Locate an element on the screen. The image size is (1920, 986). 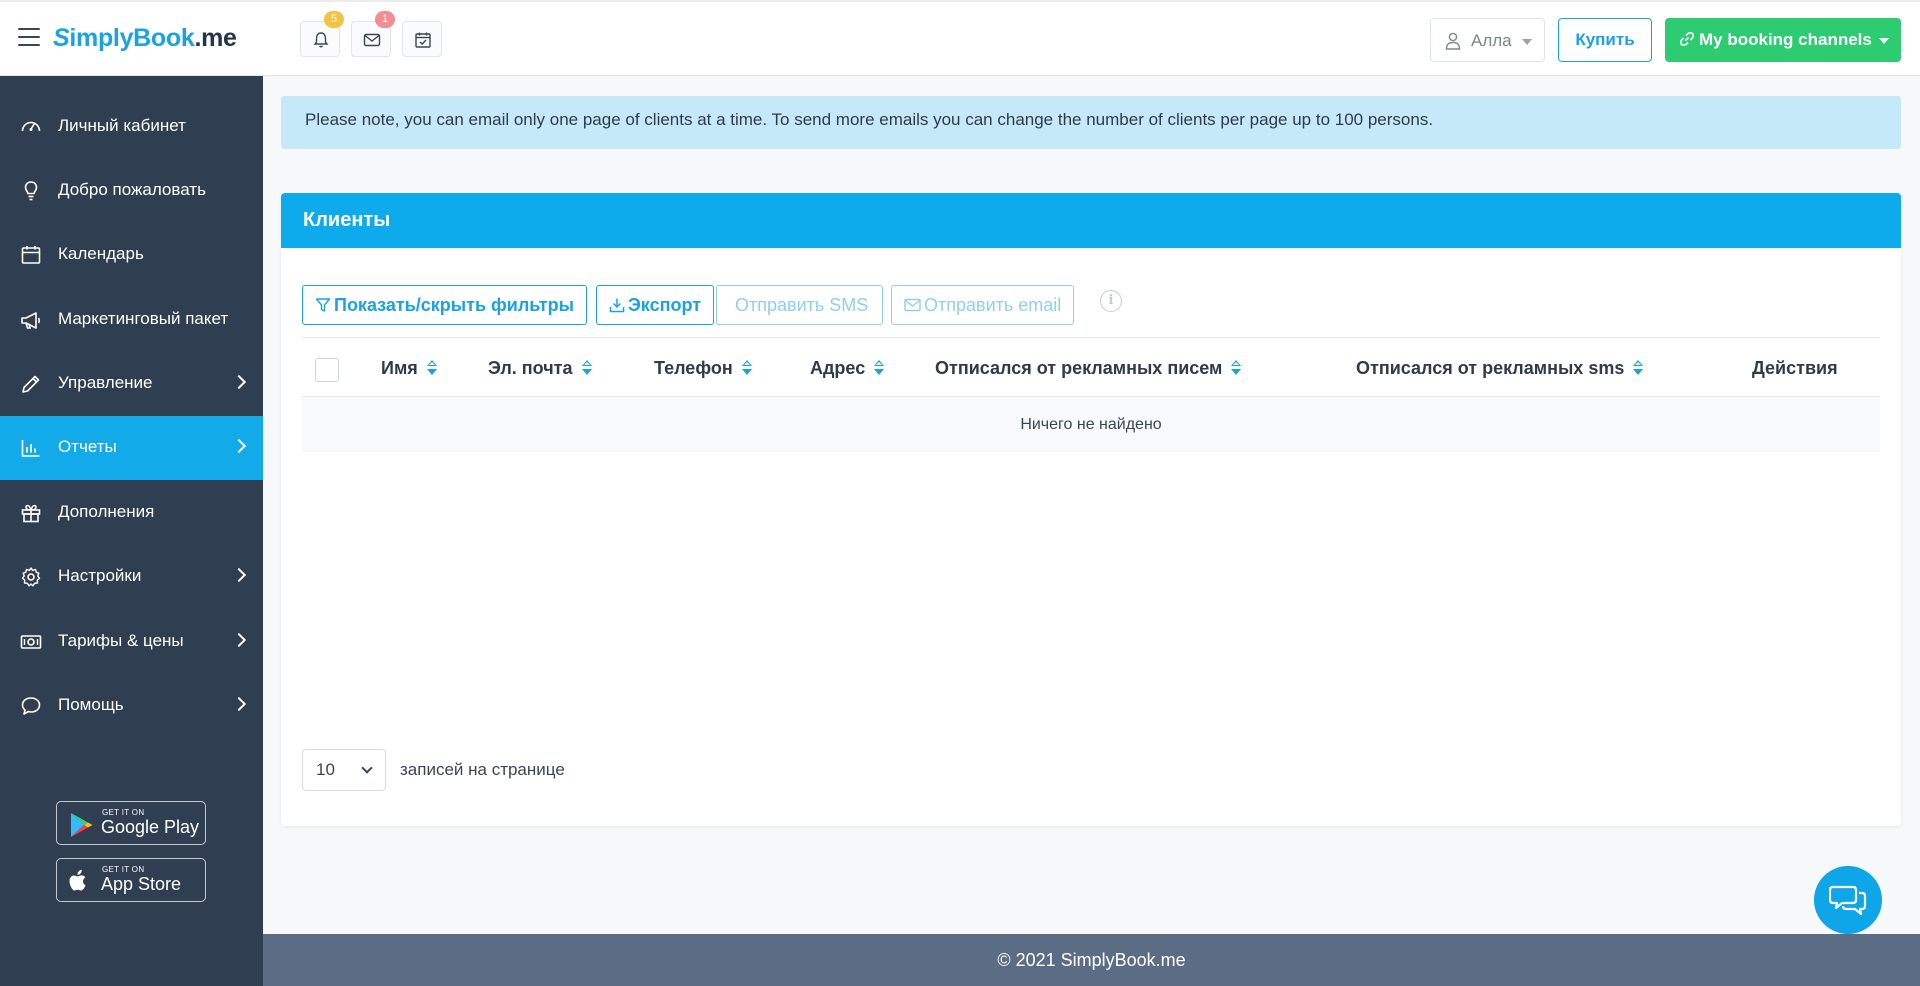
pencil-icon is located at coordinates (31, 384).